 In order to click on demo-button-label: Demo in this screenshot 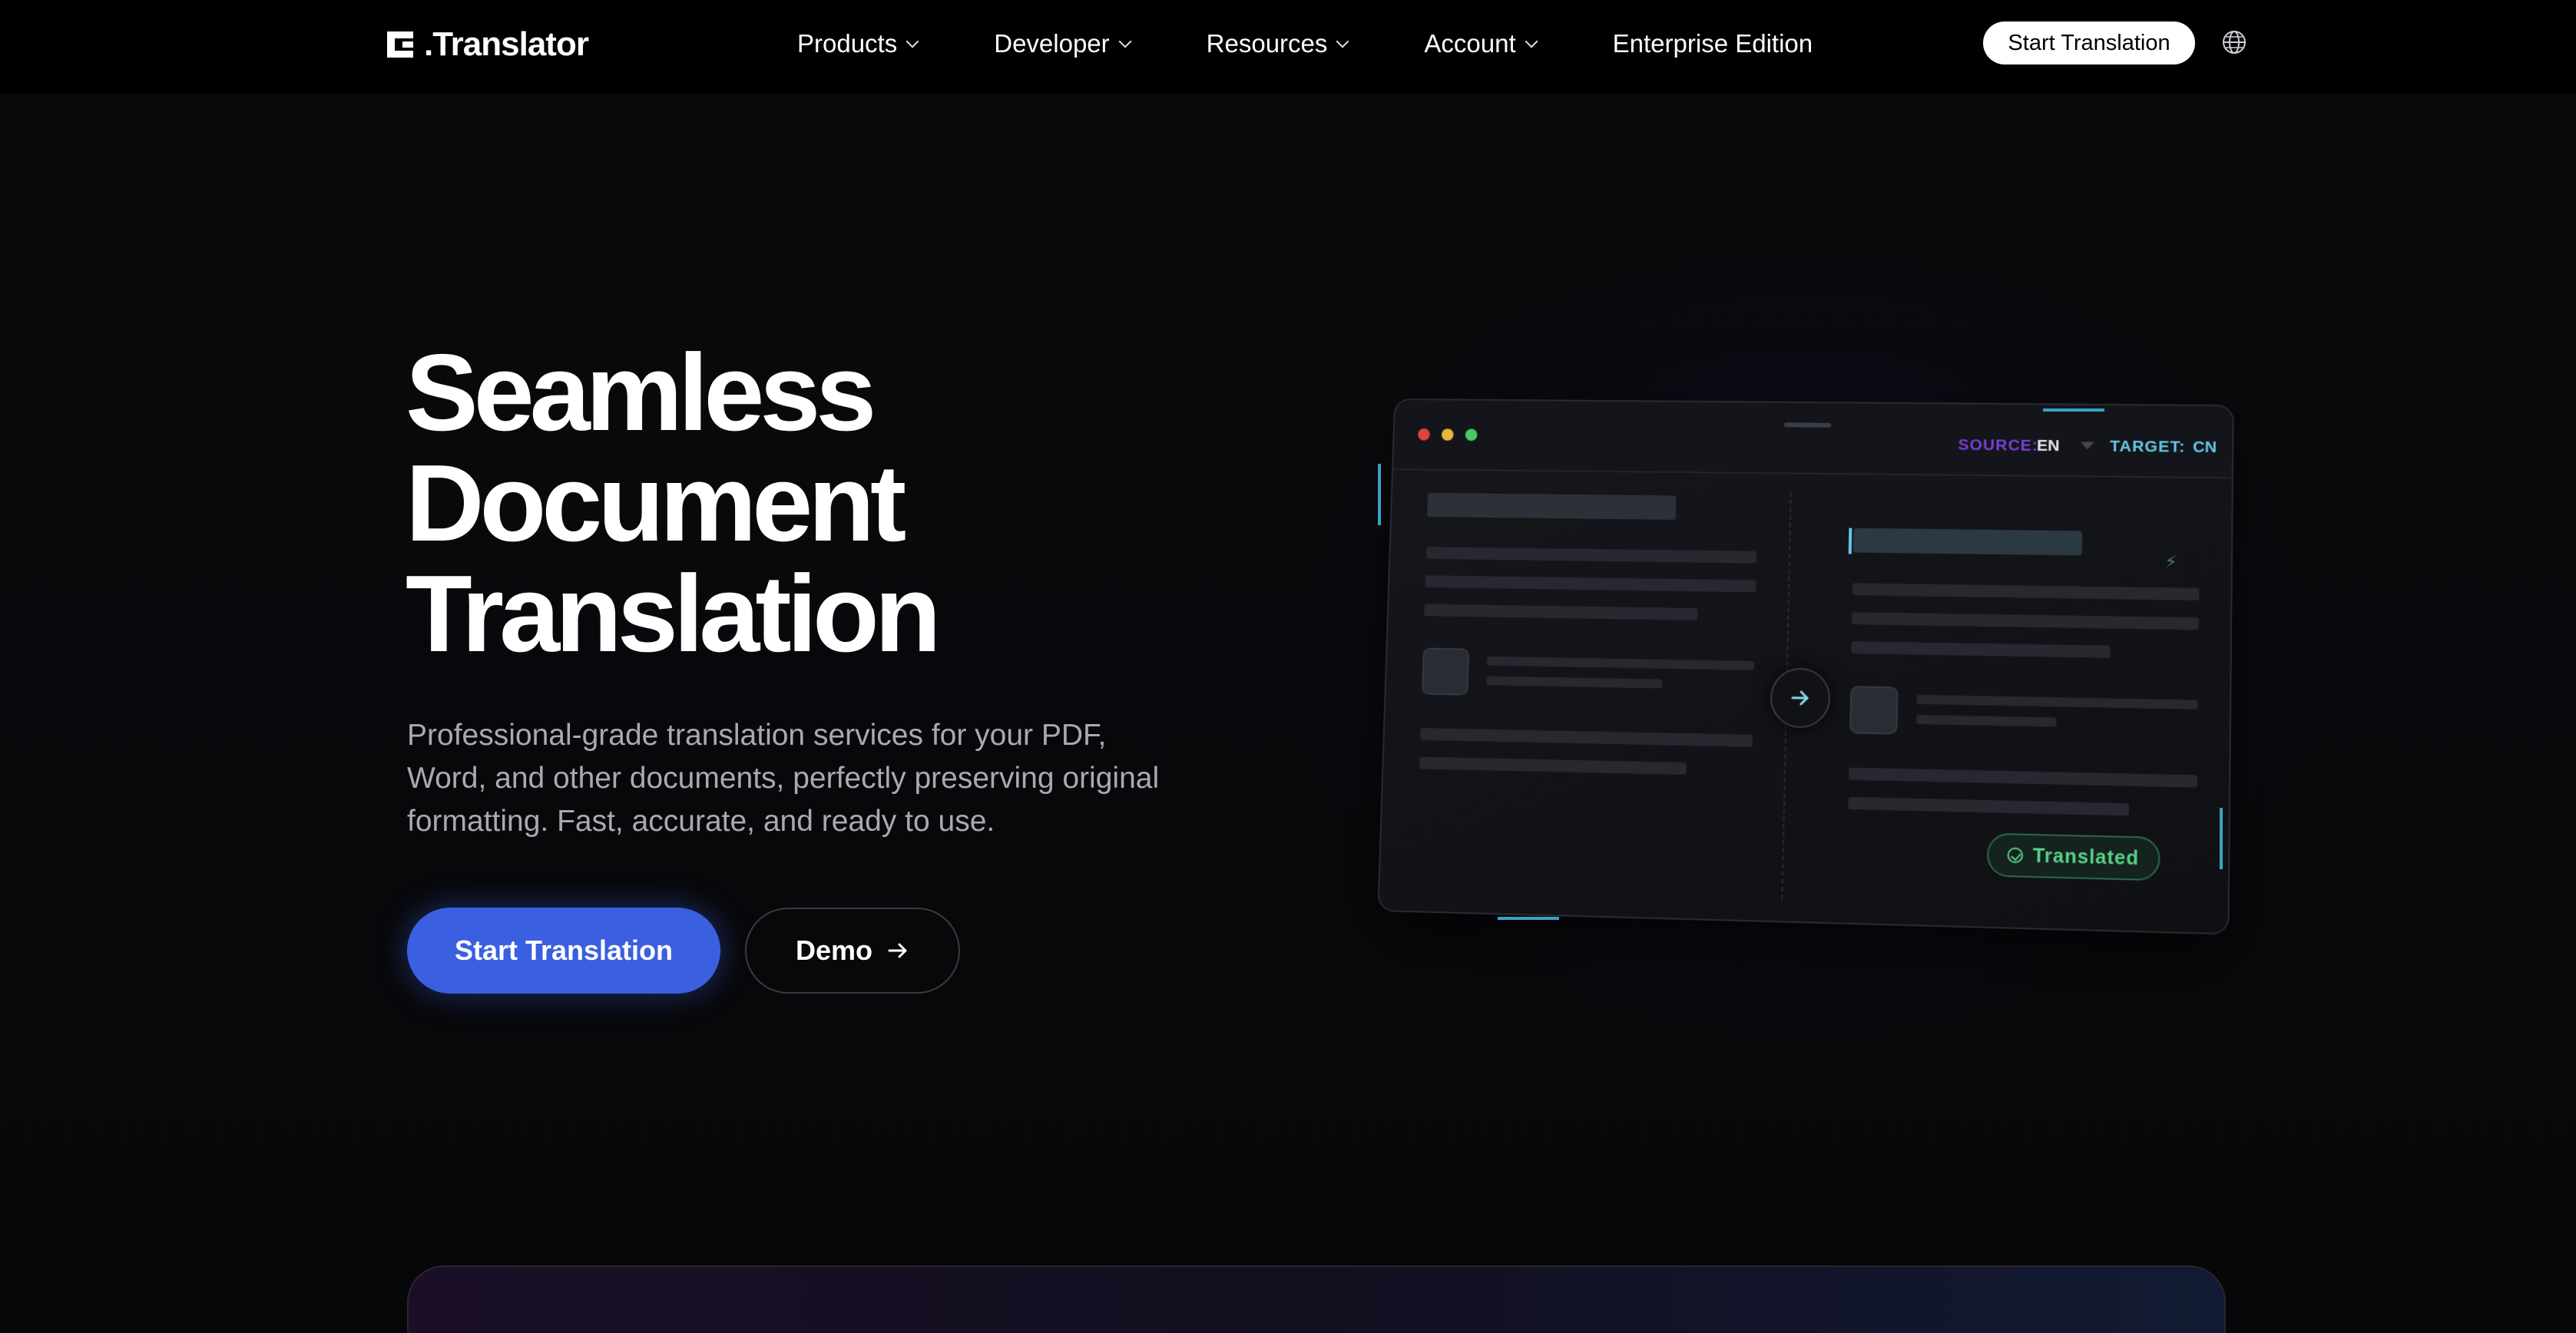, I will do `click(834, 950)`.